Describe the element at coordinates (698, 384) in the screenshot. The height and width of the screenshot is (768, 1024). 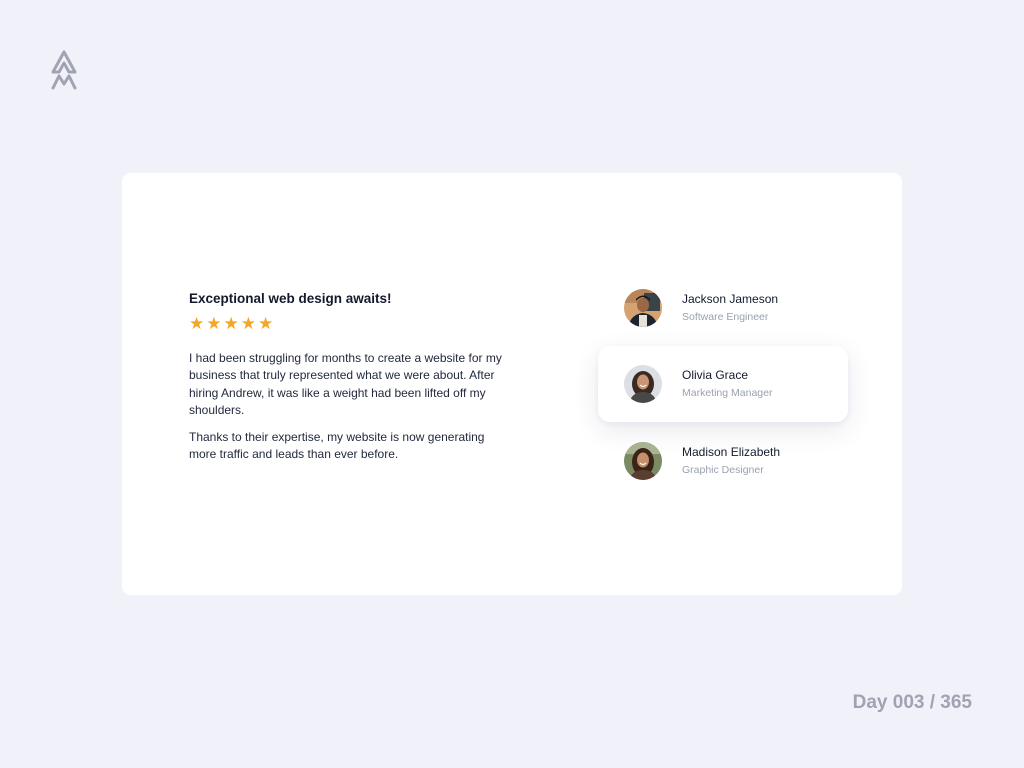
I see `testimonial-person-selected: Olivia Grace Marketing Manager` at that location.